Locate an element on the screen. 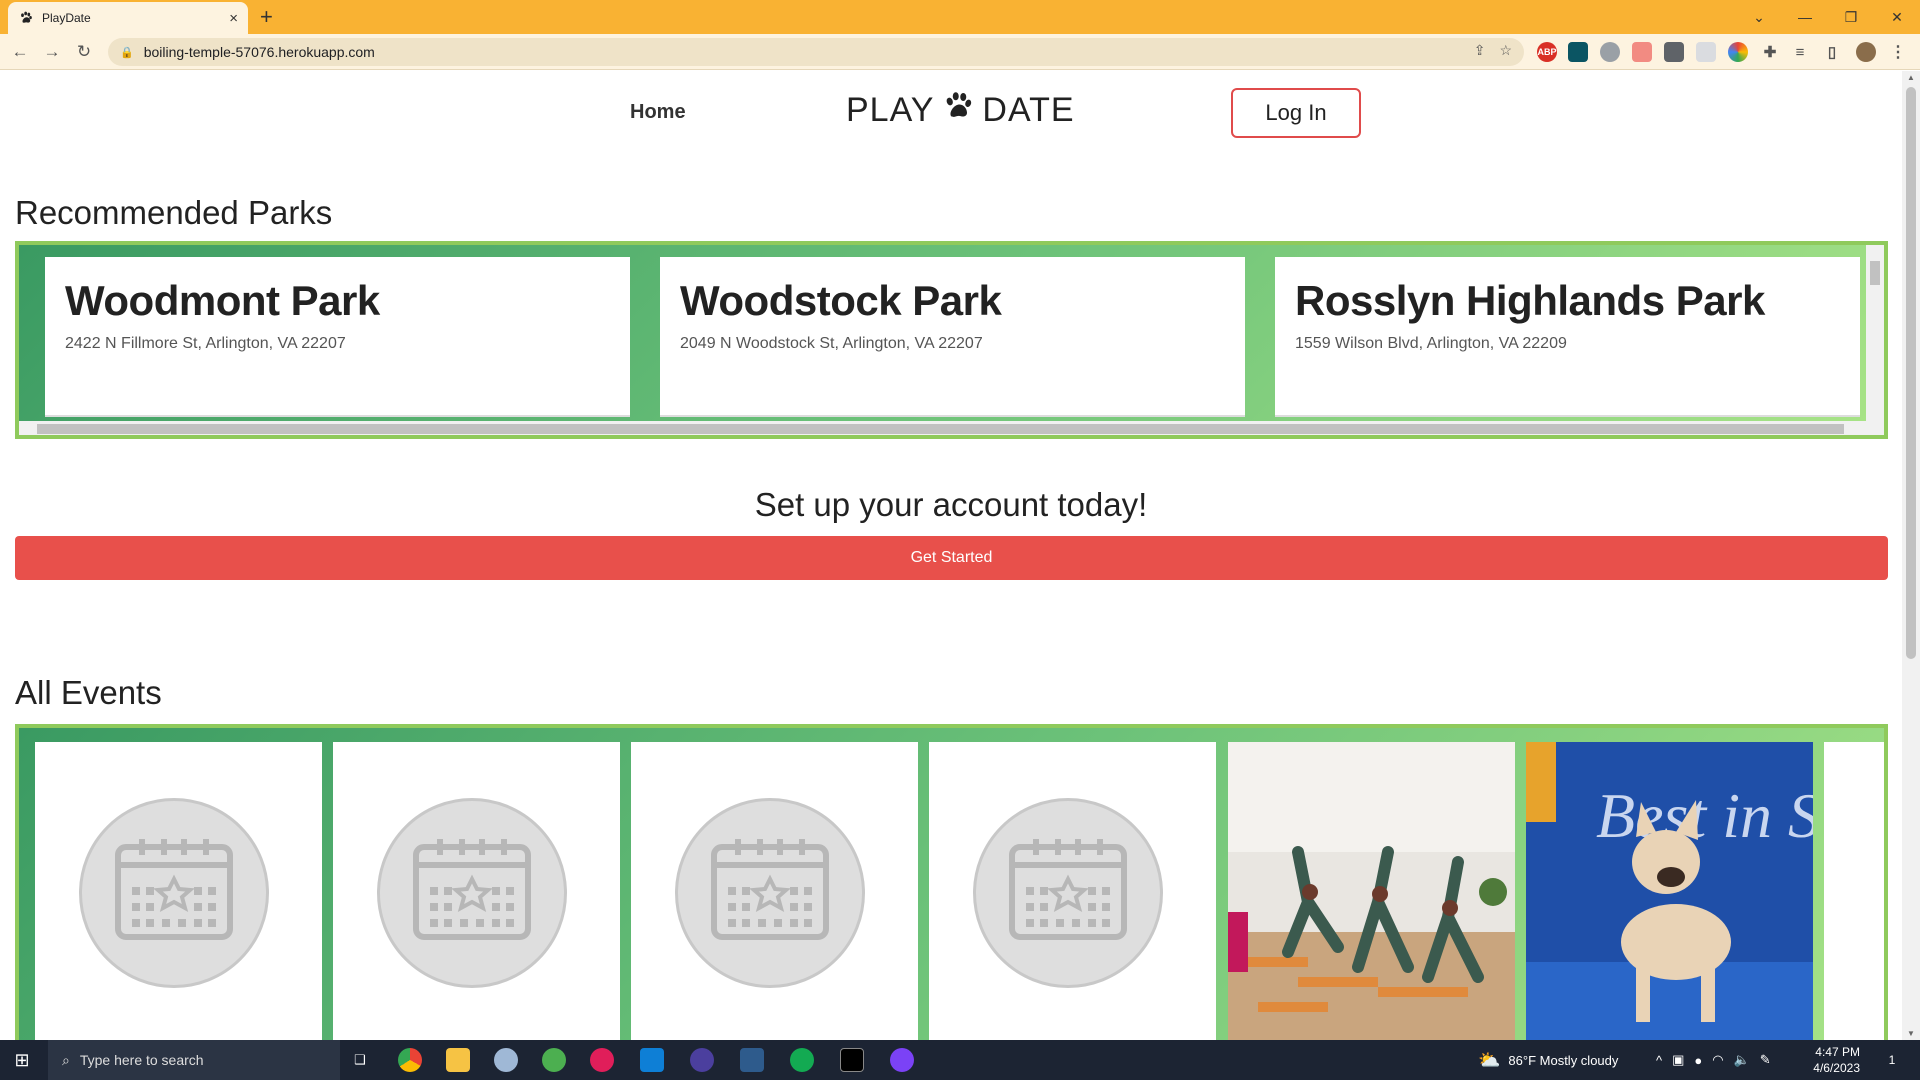 The height and width of the screenshot is (1080, 1920). brand-logo: PLAY DATE is located at coordinates (960, 110).